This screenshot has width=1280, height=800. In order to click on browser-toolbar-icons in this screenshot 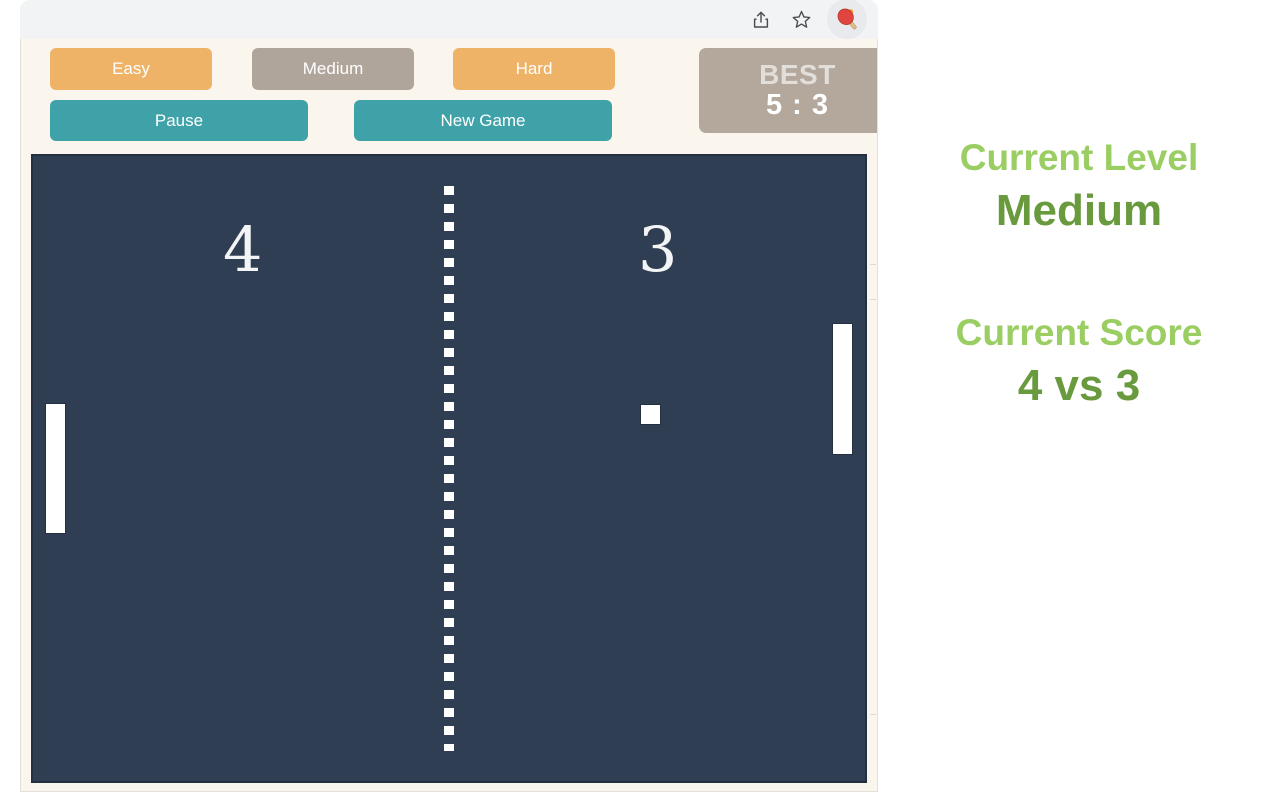, I will do `click(811, 19)`.